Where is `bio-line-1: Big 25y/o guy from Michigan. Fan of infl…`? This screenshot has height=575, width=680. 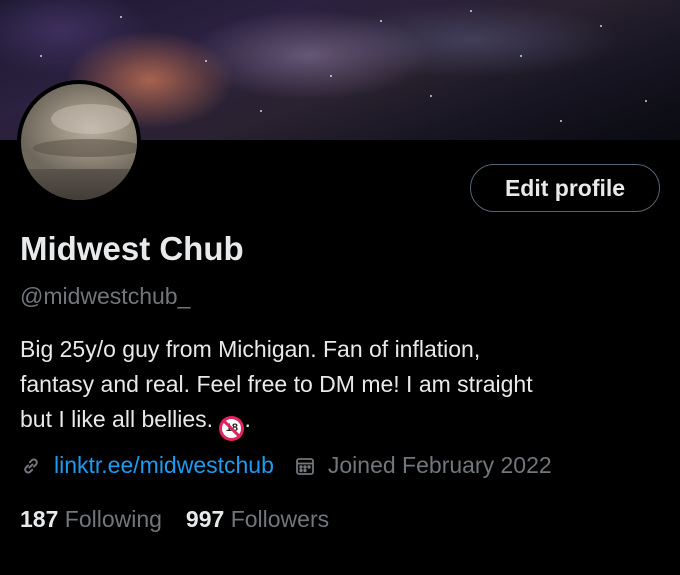
bio-line-1: Big 25y/o guy from Michigan. Fan of infl… is located at coordinates (250, 349).